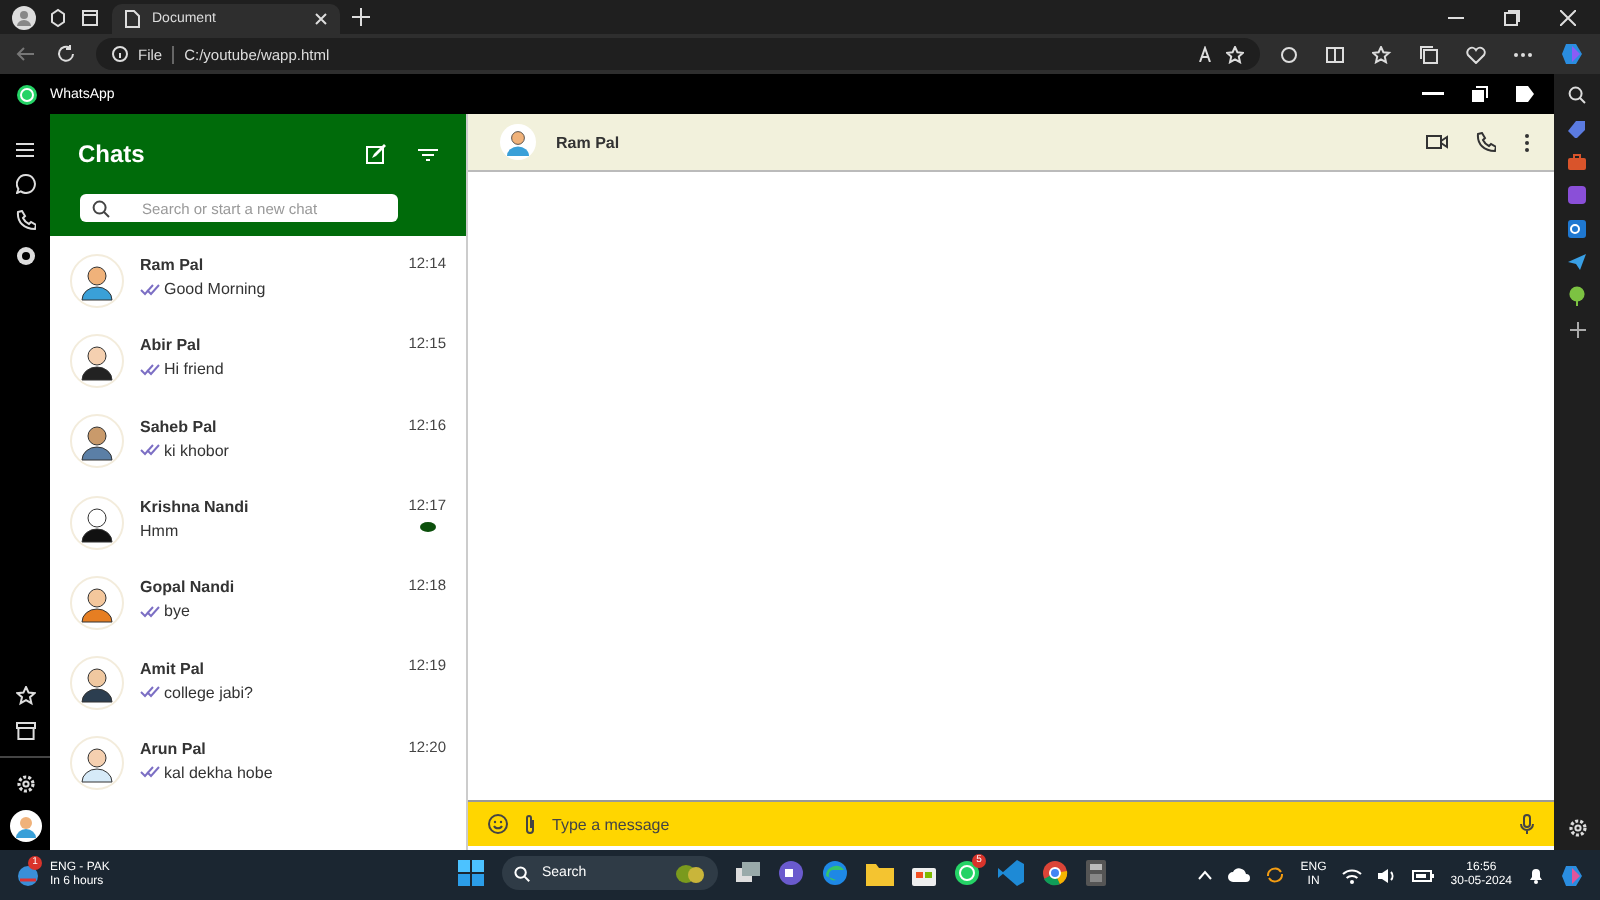 Image resolution: width=1600 pixels, height=900 pixels. I want to click on collections-icon, so click(1429, 54).